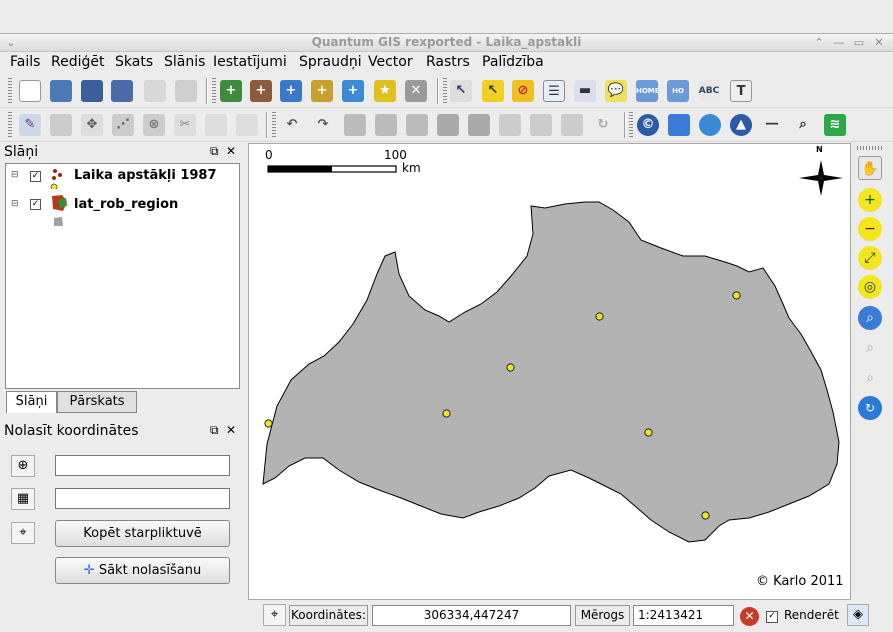 The width and height of the screenshot is (893, 632). Describe the element at coordinates (678, 91) in the screenshot. I see `show-bookmarks-icon: HO` at that location.